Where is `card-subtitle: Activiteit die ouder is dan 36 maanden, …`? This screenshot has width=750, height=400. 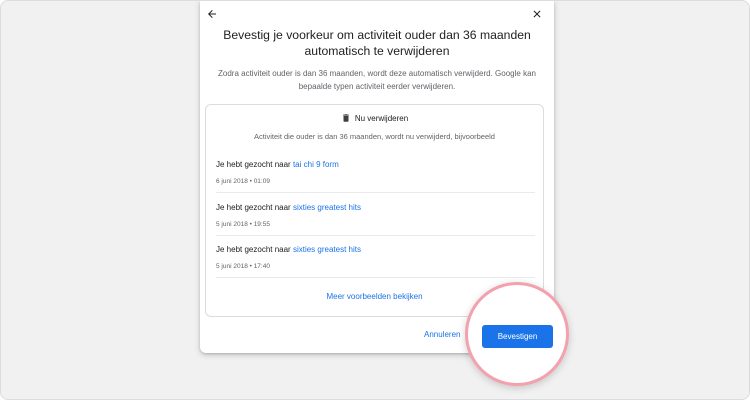
card-subtitle: Activiteit die ouder is dan 36 maanden, … is located at coordinates (374, 136).